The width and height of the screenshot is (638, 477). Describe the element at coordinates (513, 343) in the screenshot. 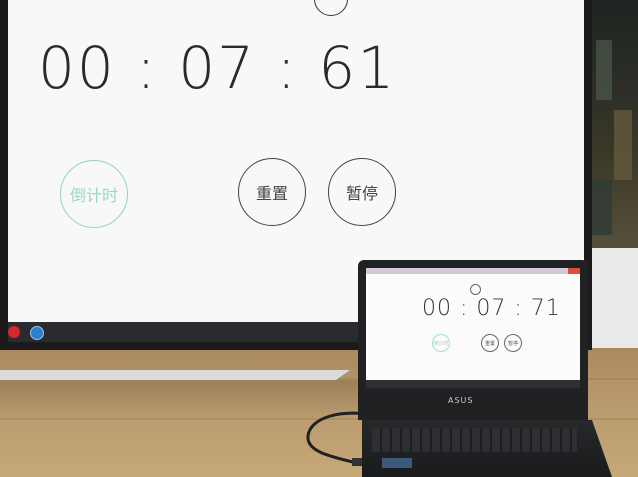

I see `laptop-pause-button: 暂停` at that location.